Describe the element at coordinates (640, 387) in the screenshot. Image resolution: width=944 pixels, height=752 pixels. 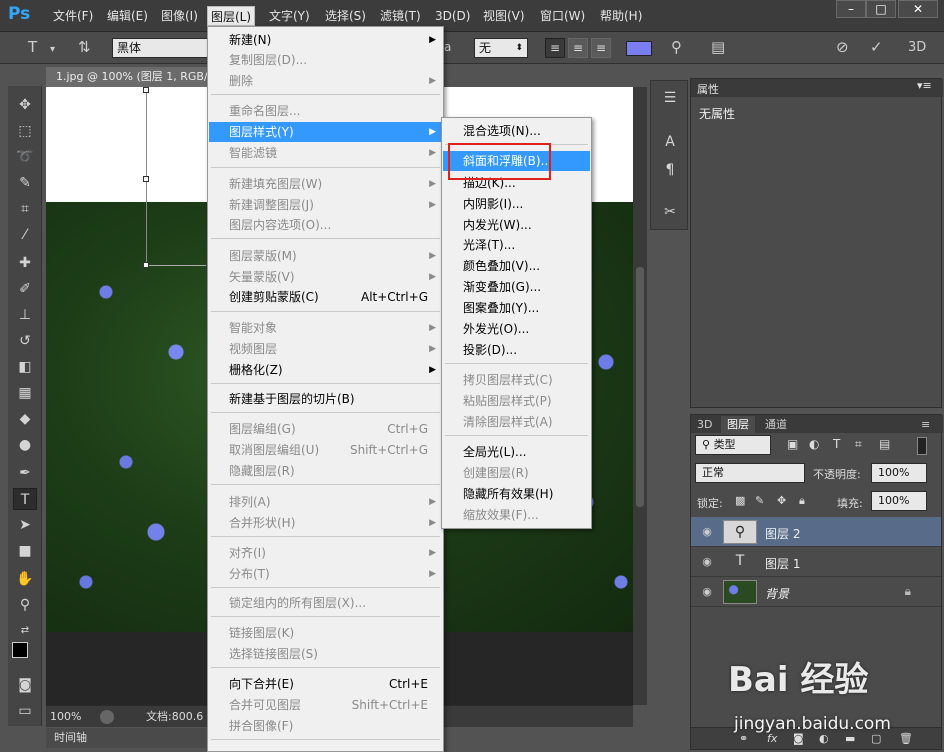
I see `scrollbar-thumb` at that location.